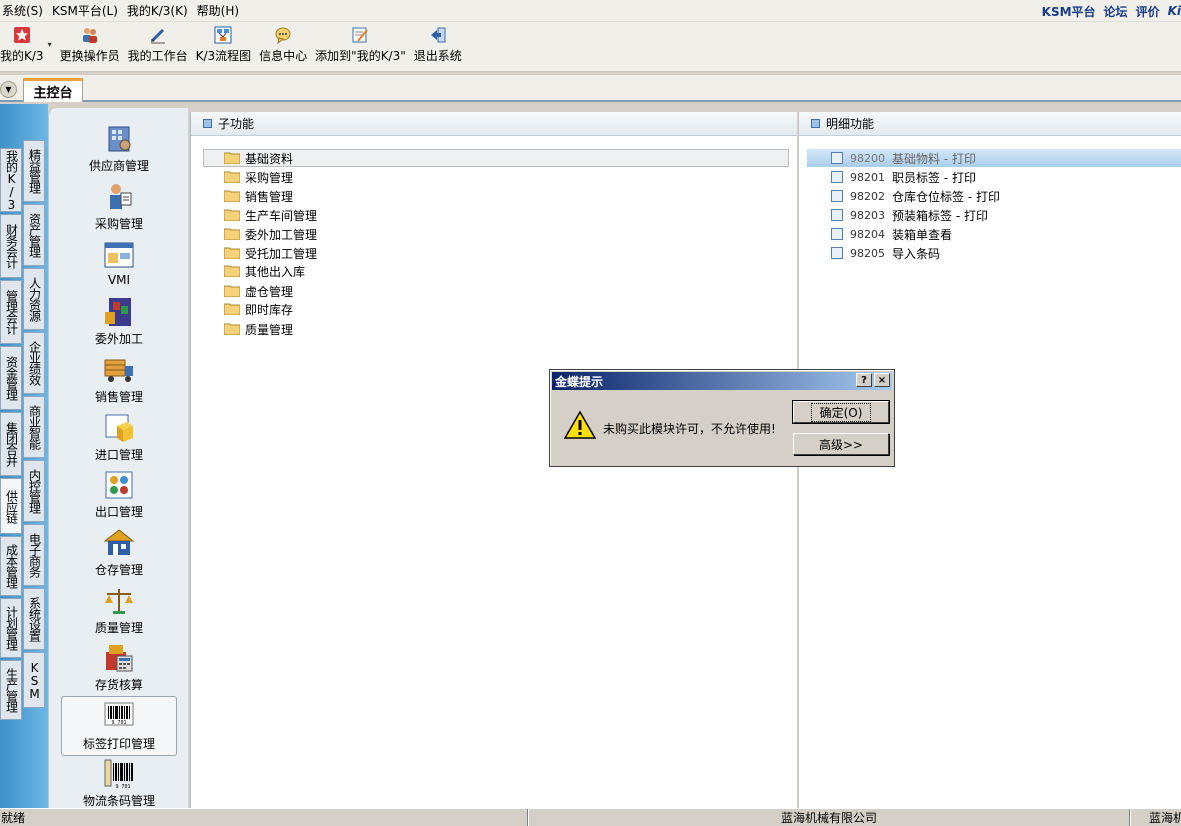 Image resolution: width=1181 pixels, height=826 pixels. What do you see at coordinates (258, 196) in the screenshot?
I see `folder-item-sales: 销售管理` at bounding box center [258, 196].